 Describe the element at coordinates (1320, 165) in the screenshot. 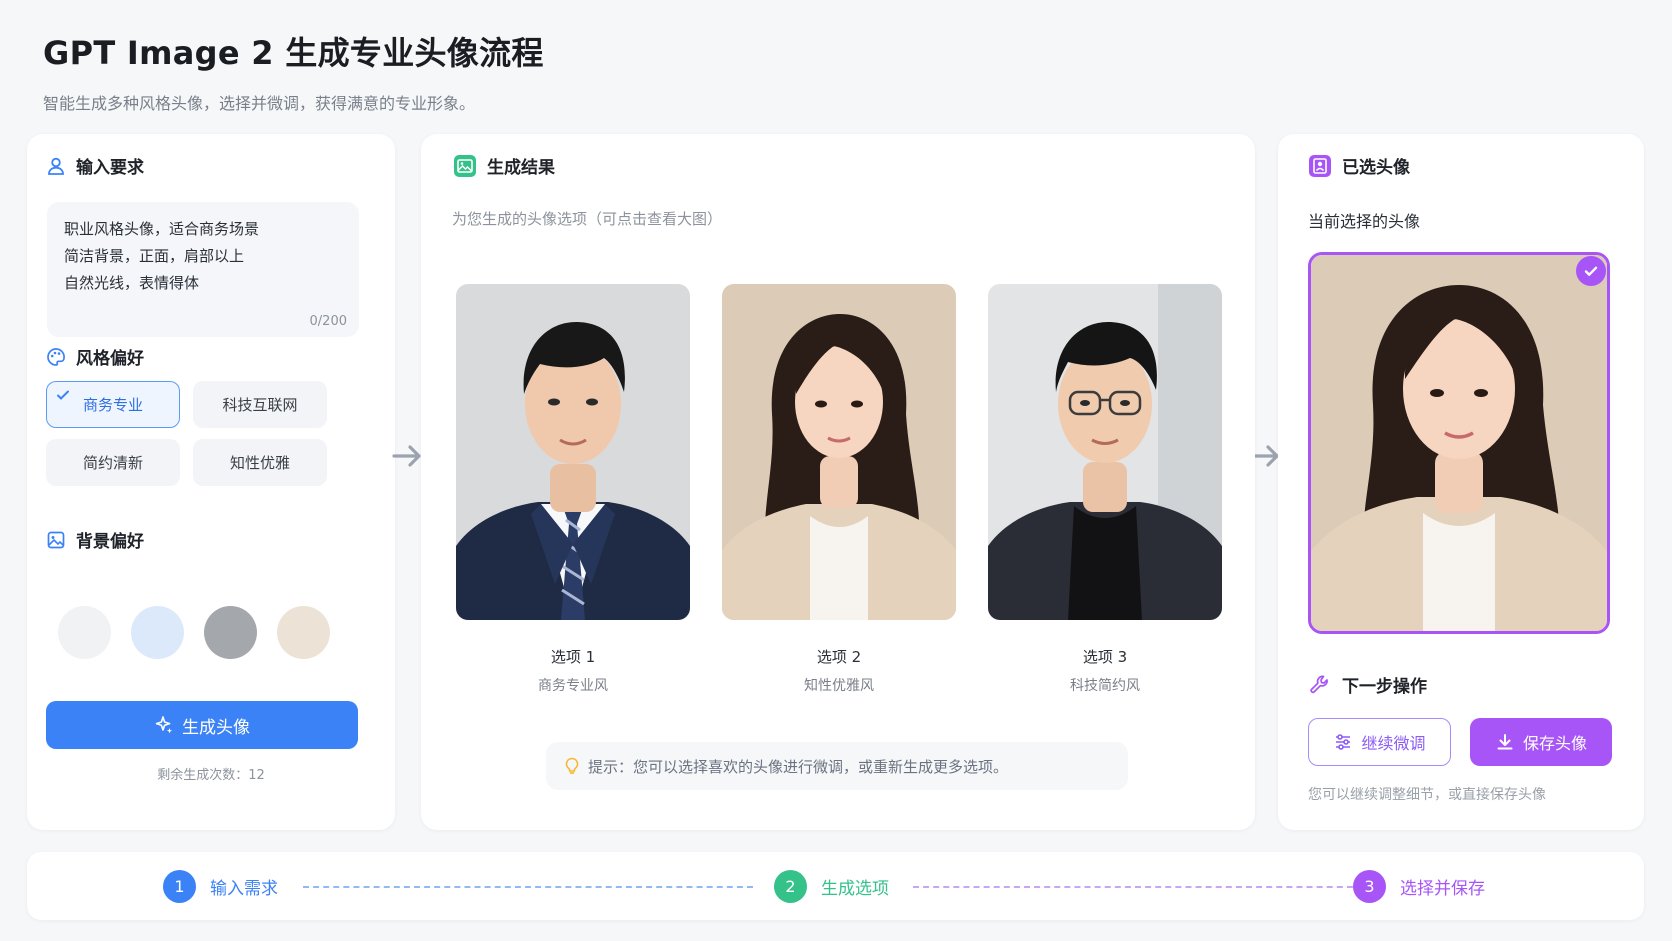

I see `portrait-badge-icon` at that location.